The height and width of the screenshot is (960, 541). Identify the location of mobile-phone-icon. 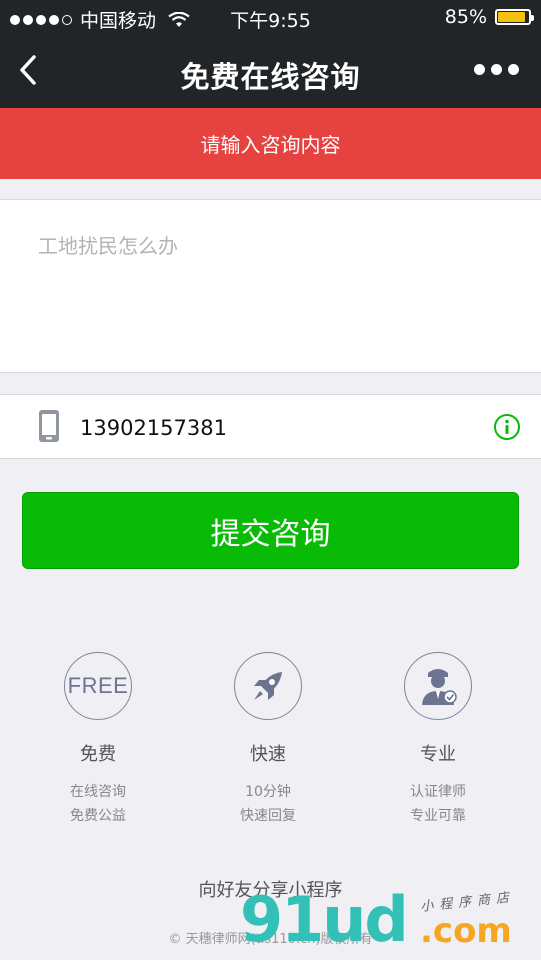
(49, 426).